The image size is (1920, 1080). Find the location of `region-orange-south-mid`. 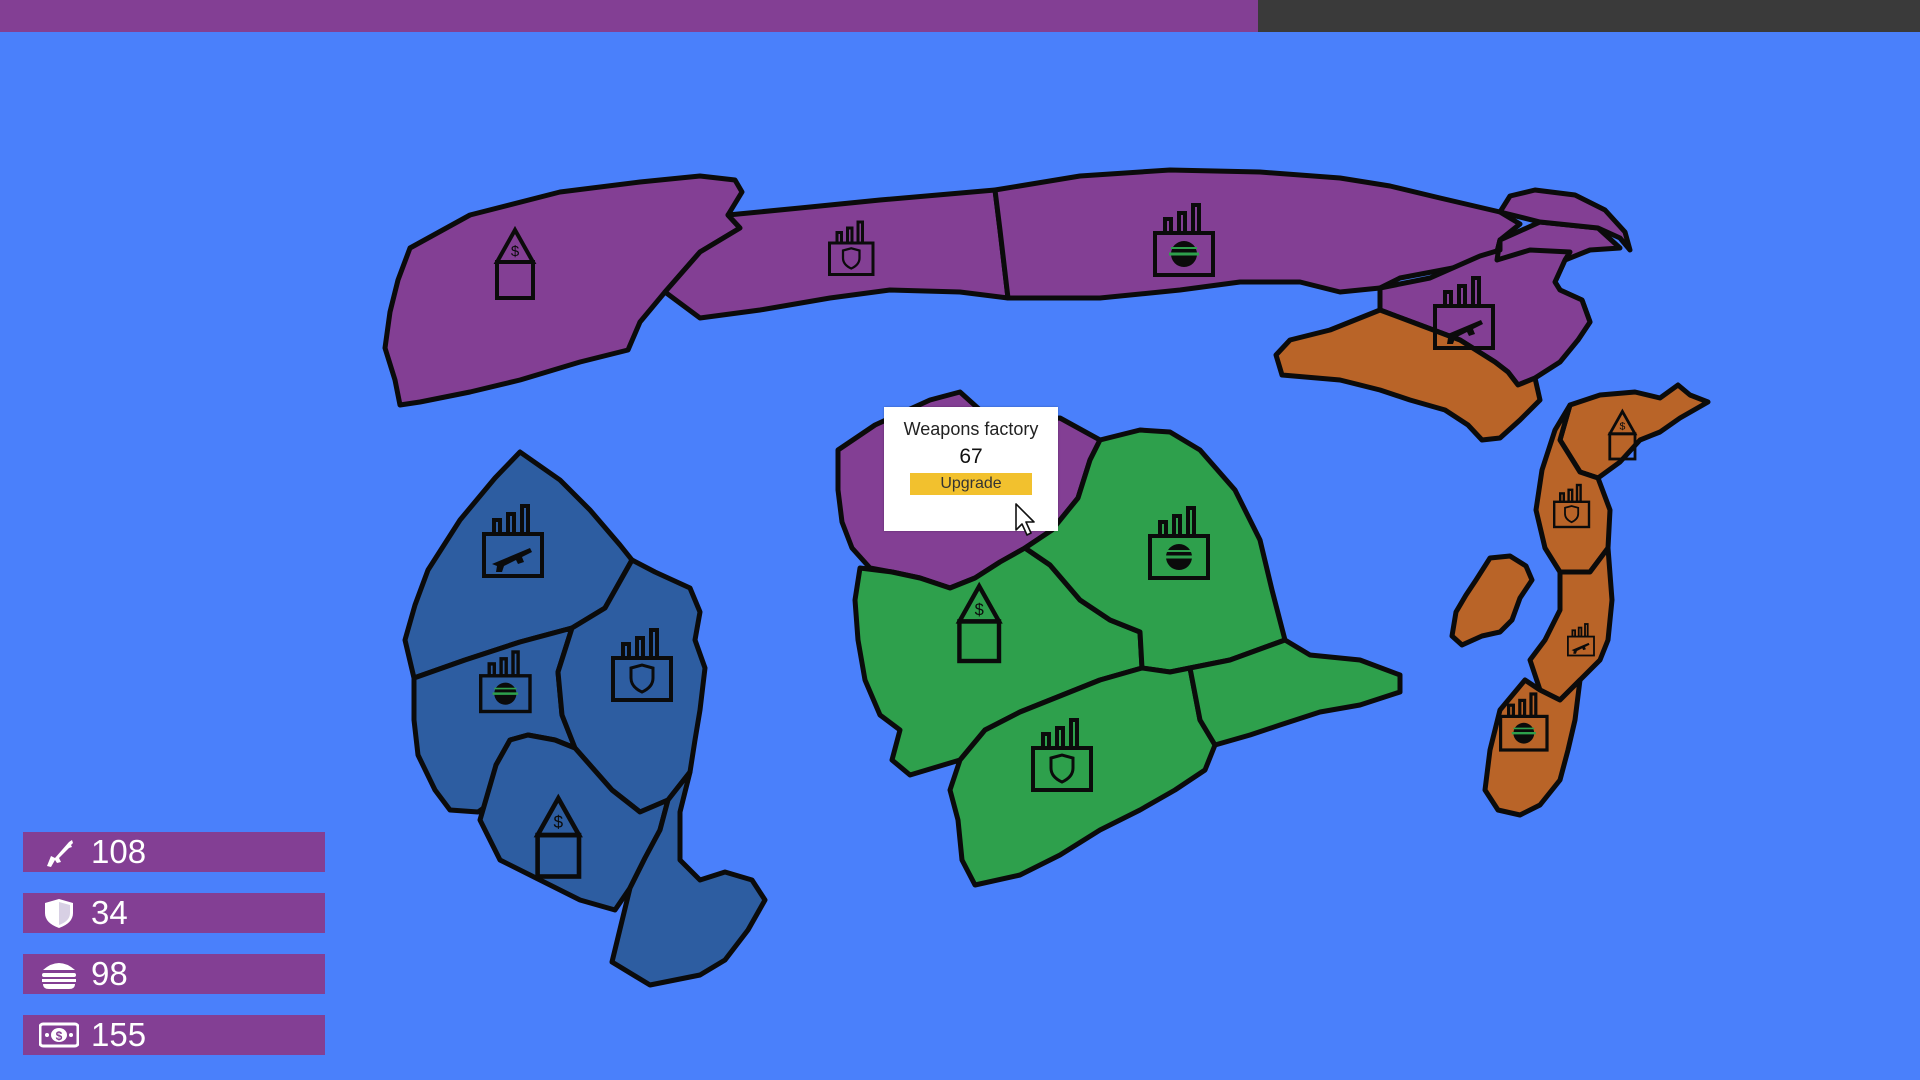

region-orange-south-mid is located at coordinates (1571, 624).